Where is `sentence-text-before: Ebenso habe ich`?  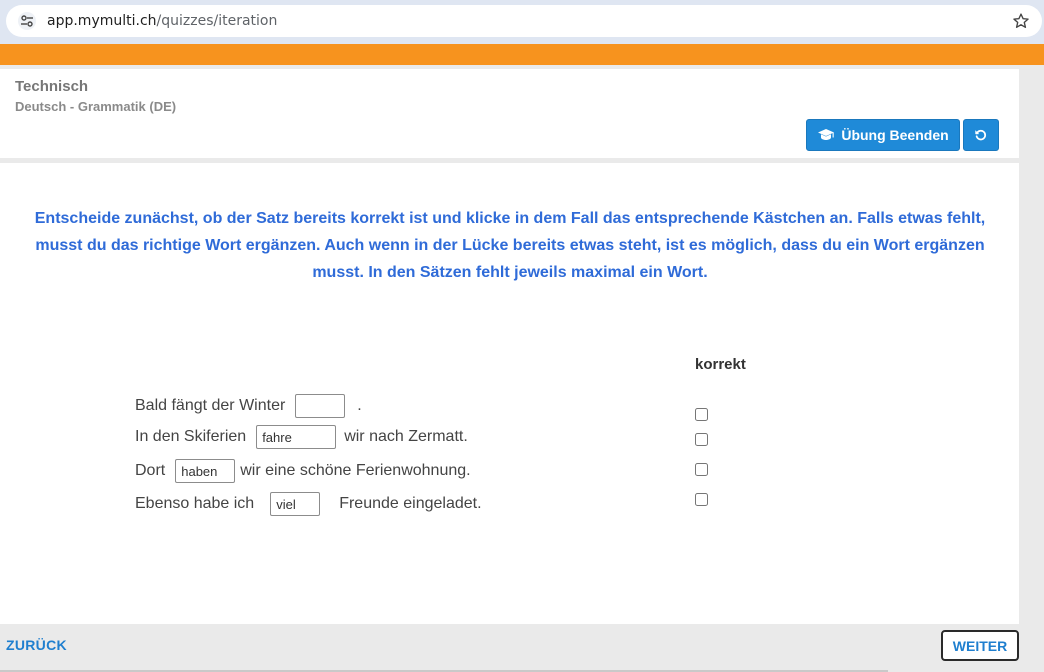 sentence-text-before: Ebenso habe ich is located at coordinates (195, 503).